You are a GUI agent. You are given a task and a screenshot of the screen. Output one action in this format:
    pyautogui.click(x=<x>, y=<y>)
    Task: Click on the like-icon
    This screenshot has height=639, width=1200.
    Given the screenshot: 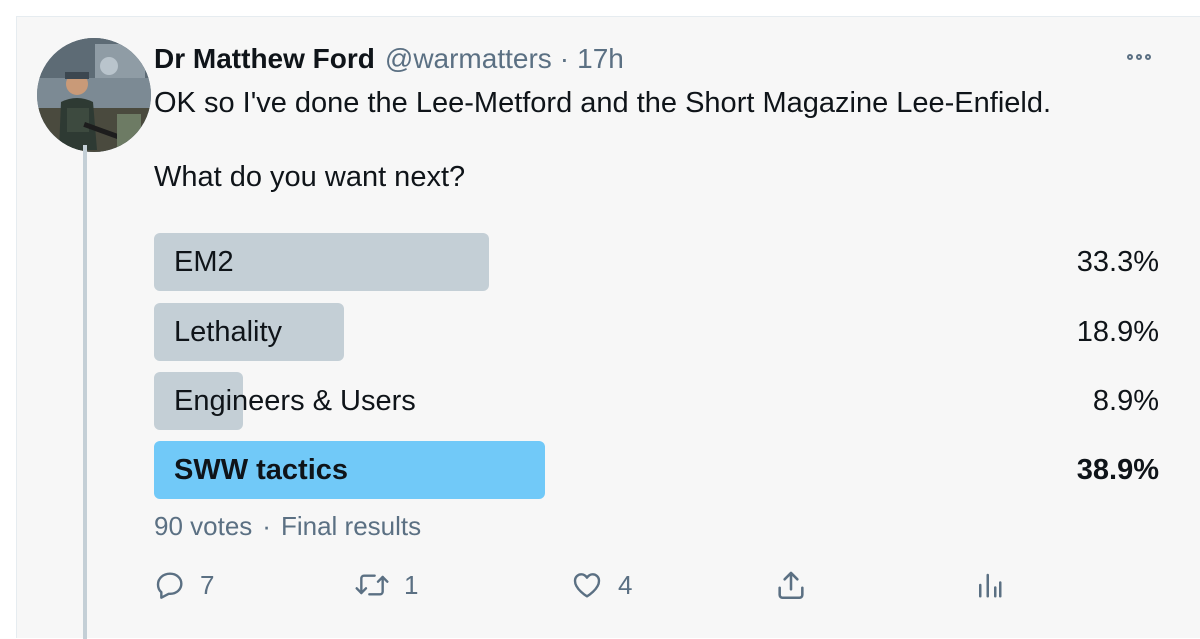 What is the action you would take?
    pyautogui.click(x=587, y=585)
    